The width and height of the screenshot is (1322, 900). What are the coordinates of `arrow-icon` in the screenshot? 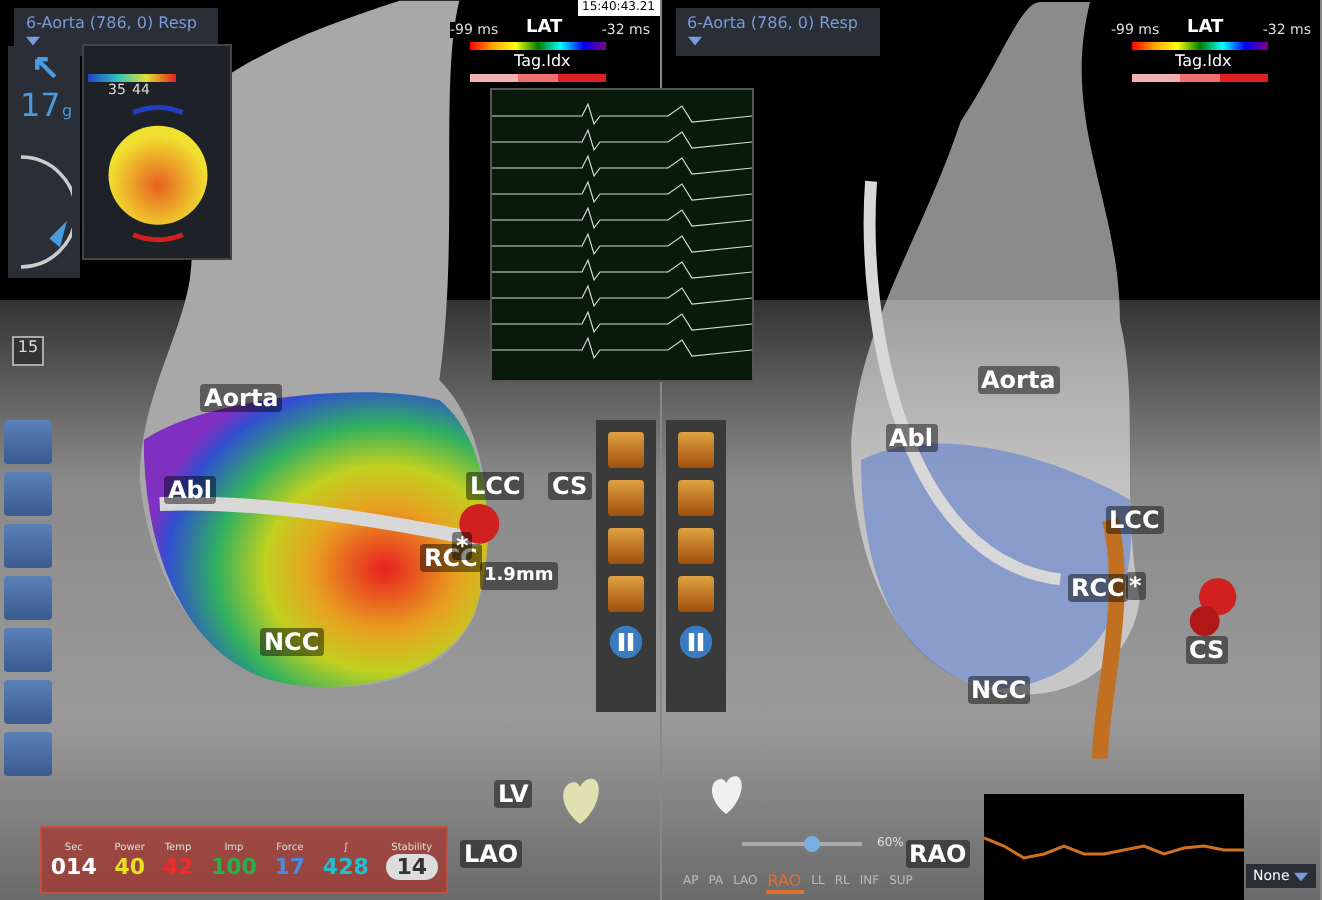 It's located at (46, 68).